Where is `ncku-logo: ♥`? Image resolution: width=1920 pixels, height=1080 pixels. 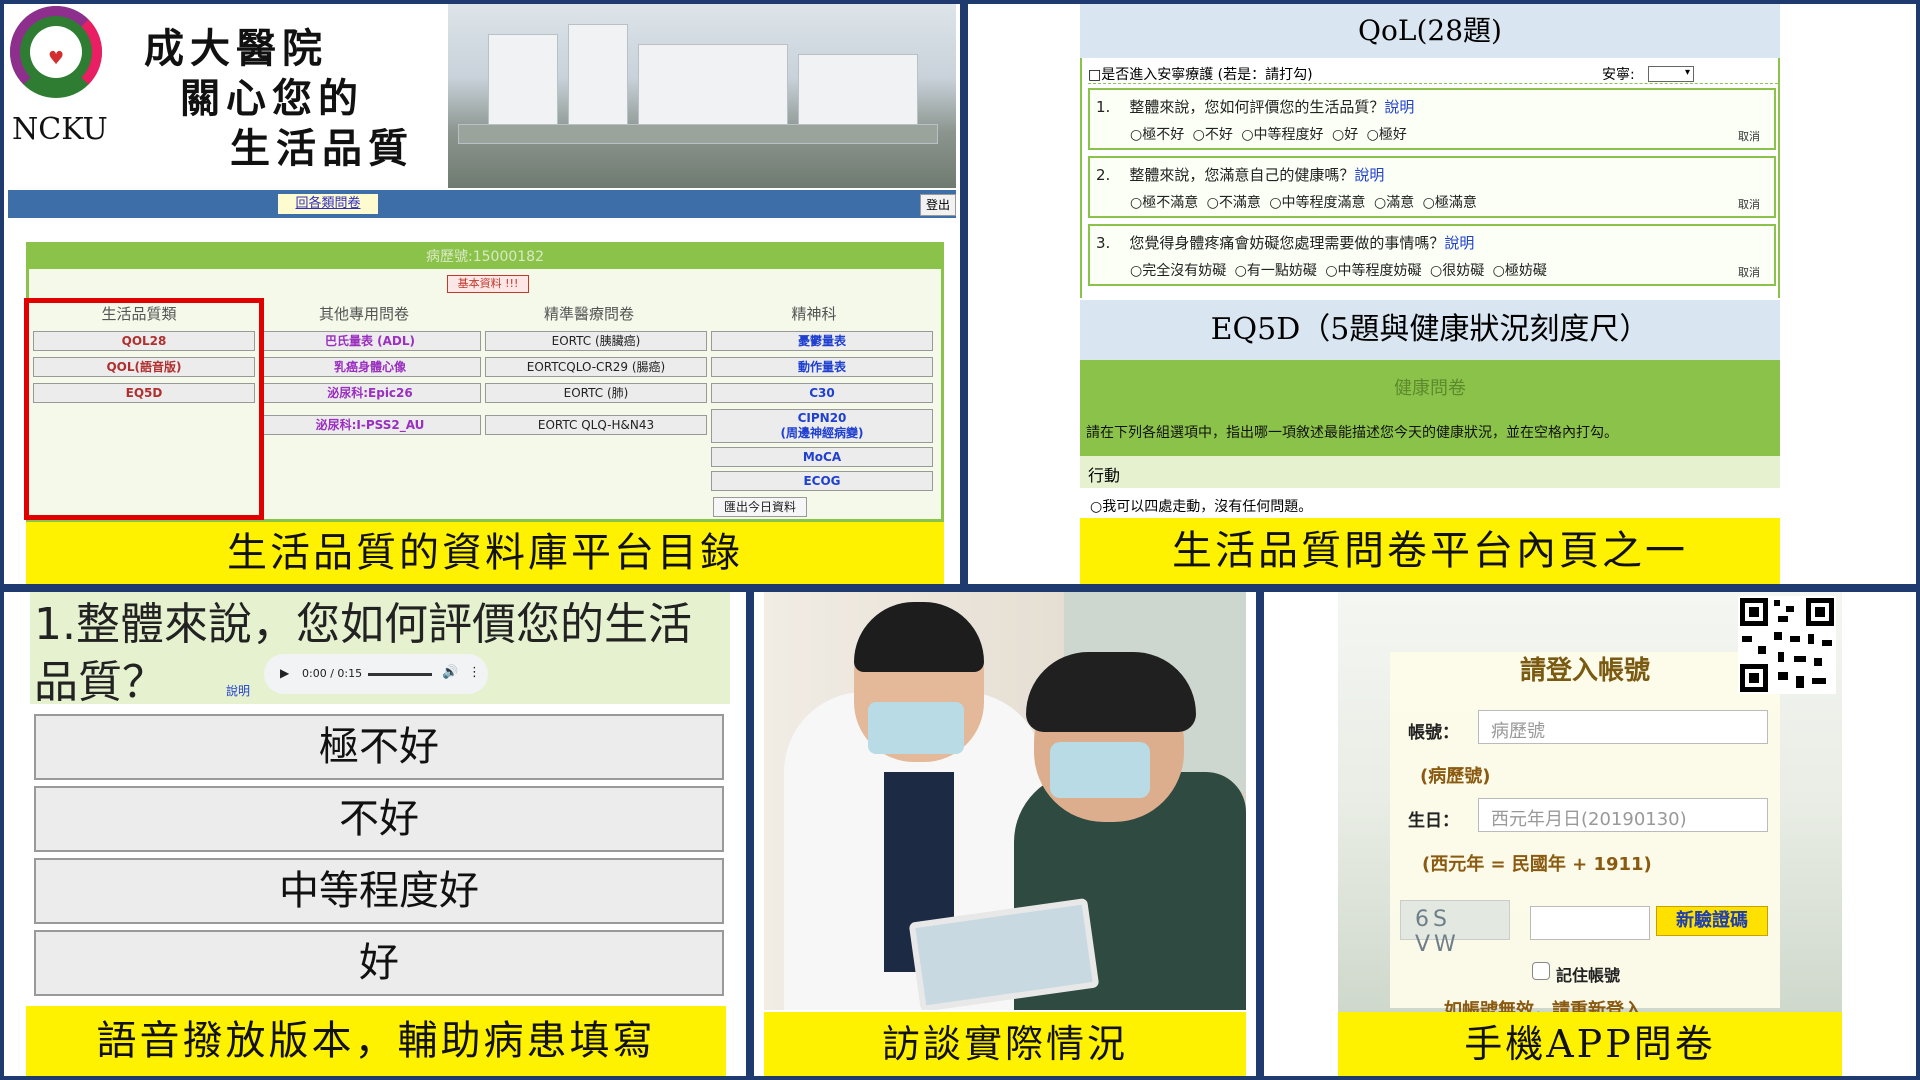
ncku-logo: ♥ is located at coordinates (56, 52).